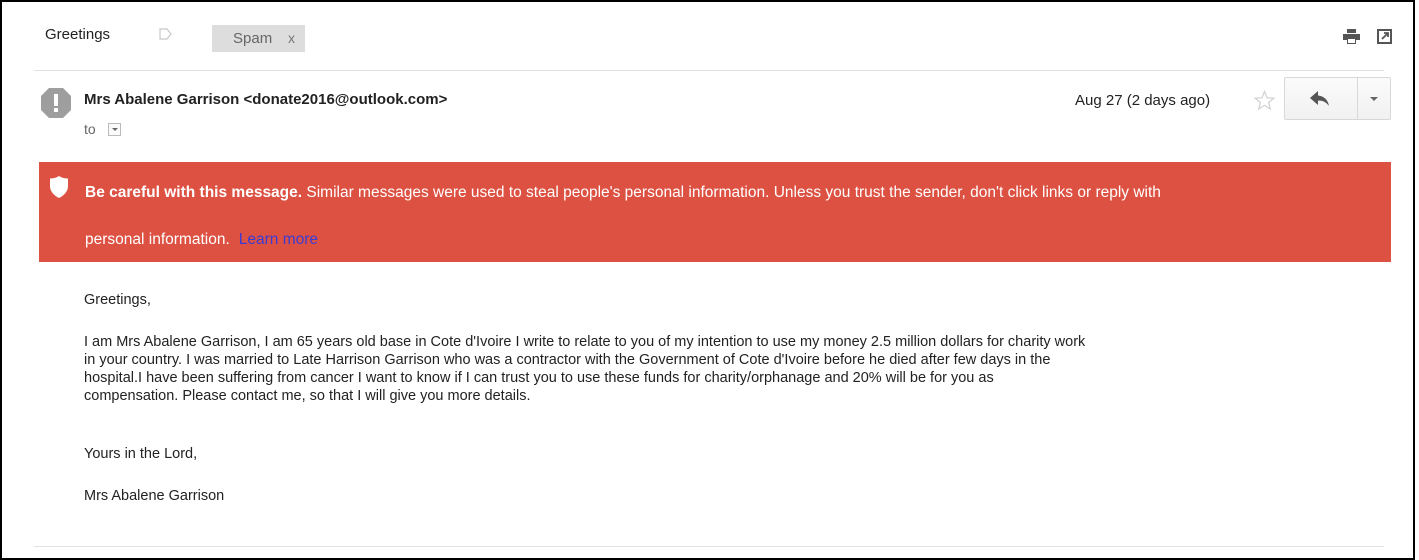  I want to click on header-divider, so click(709, 70).